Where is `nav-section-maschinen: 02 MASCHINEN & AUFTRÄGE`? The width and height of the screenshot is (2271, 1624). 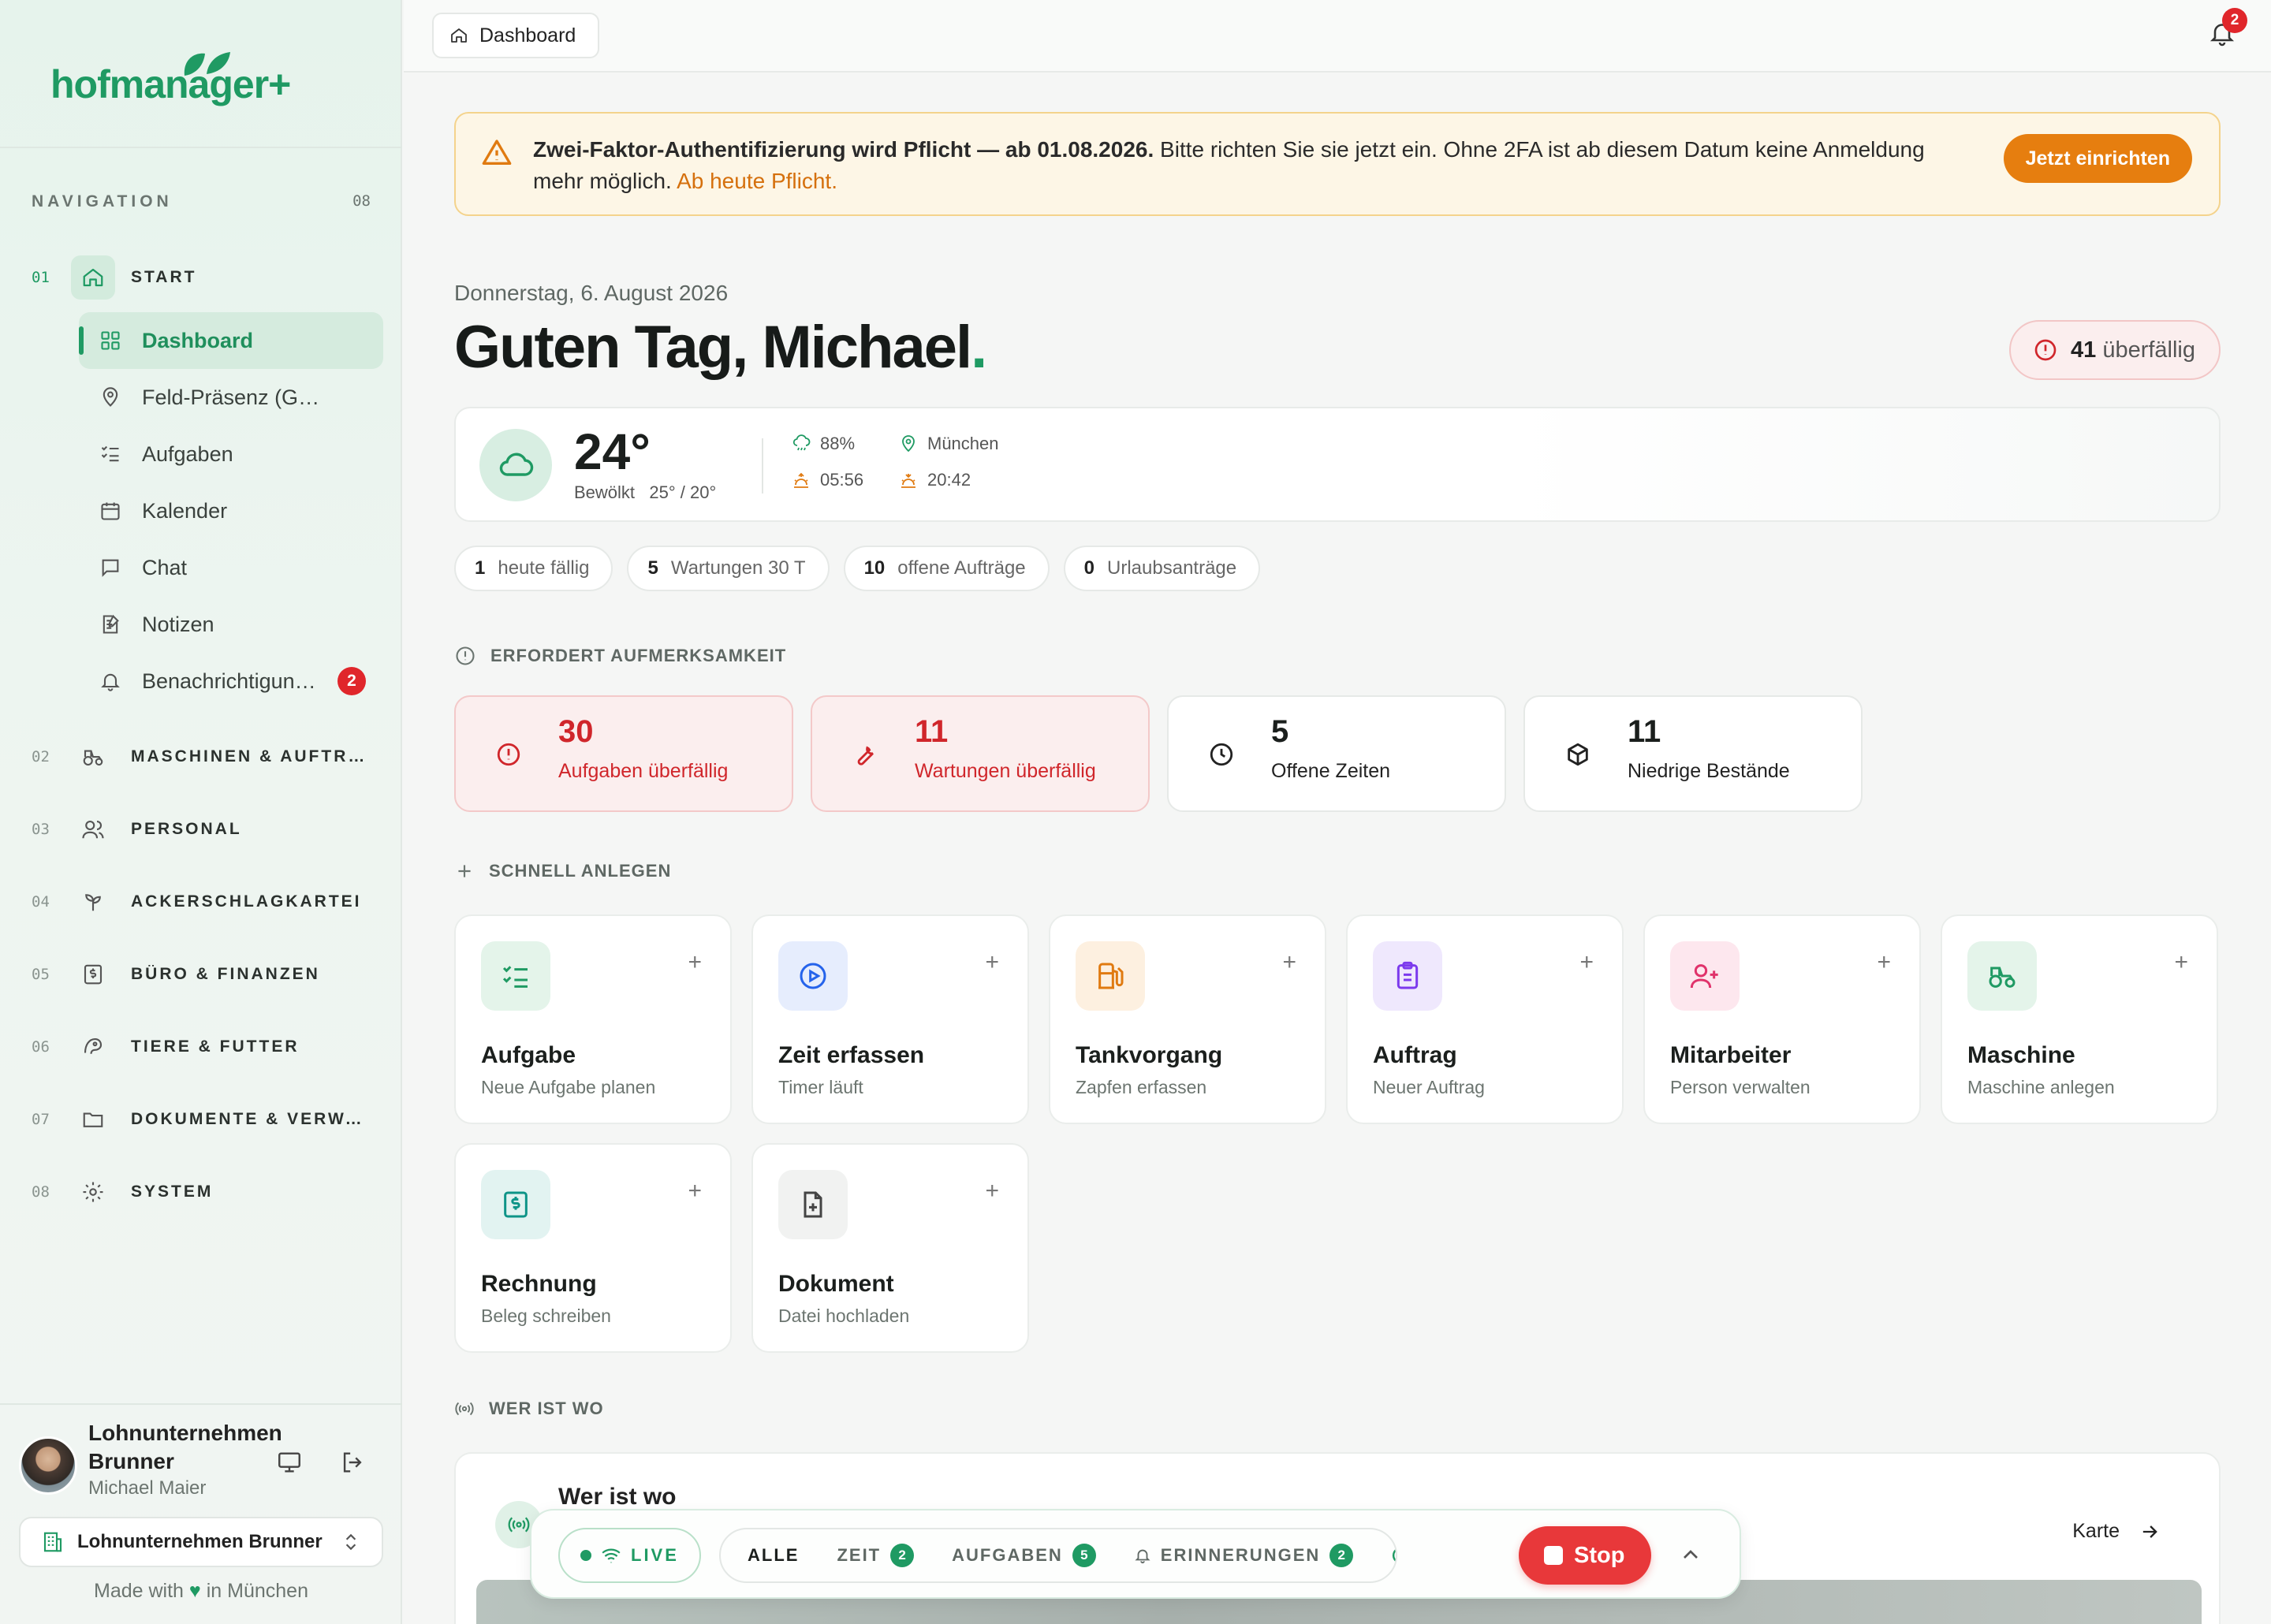 nav-section-maschinen: 02 MASCHINEN & AUFTRÄGE is located at coordinates (205, 756).